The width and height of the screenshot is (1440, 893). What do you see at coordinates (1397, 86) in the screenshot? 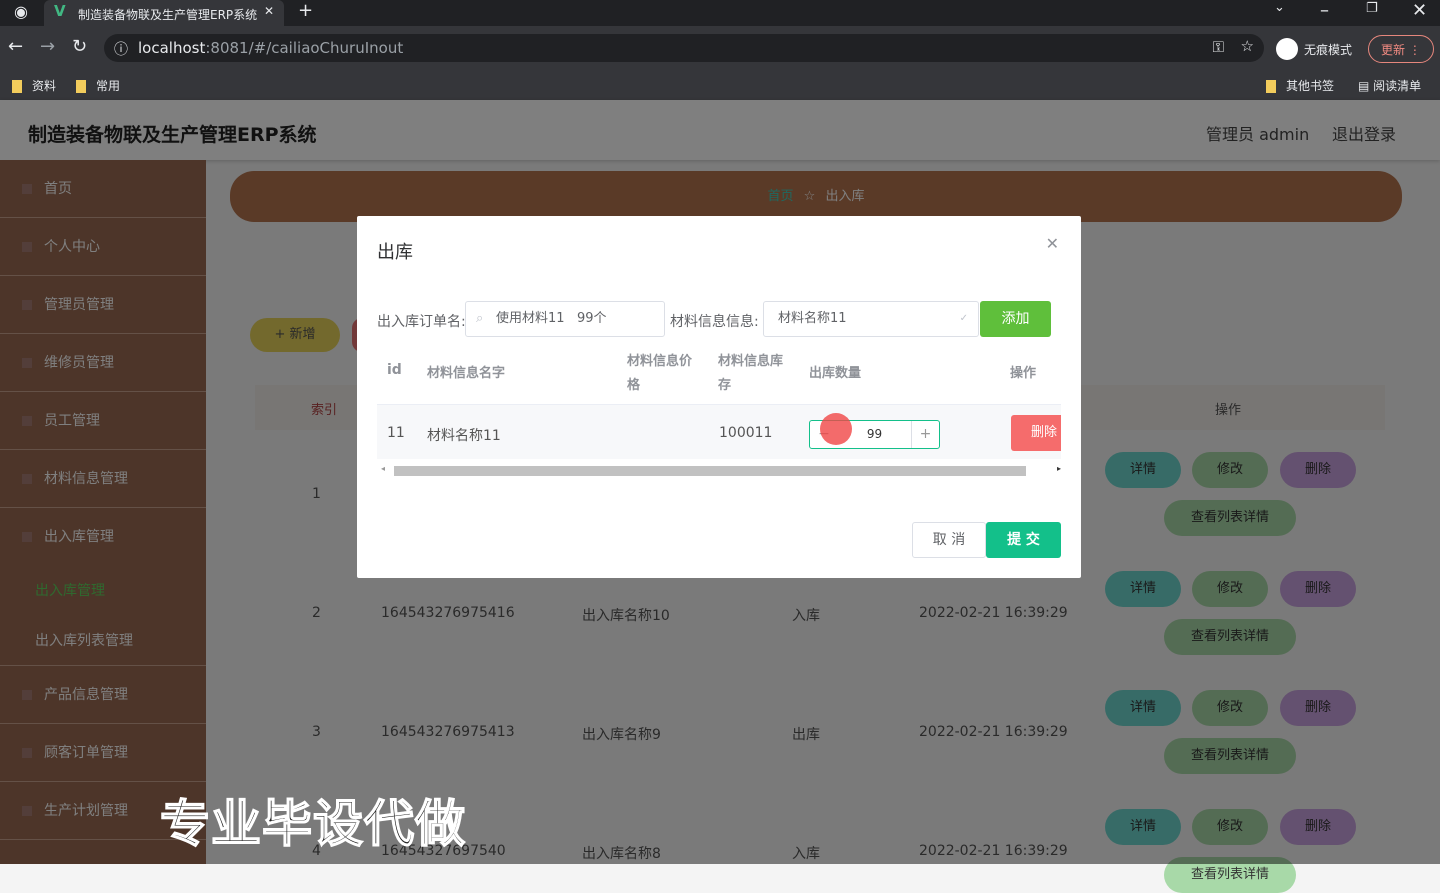
I see `reading-list-label: 阅读清单` at bounding box center [1397, 86].